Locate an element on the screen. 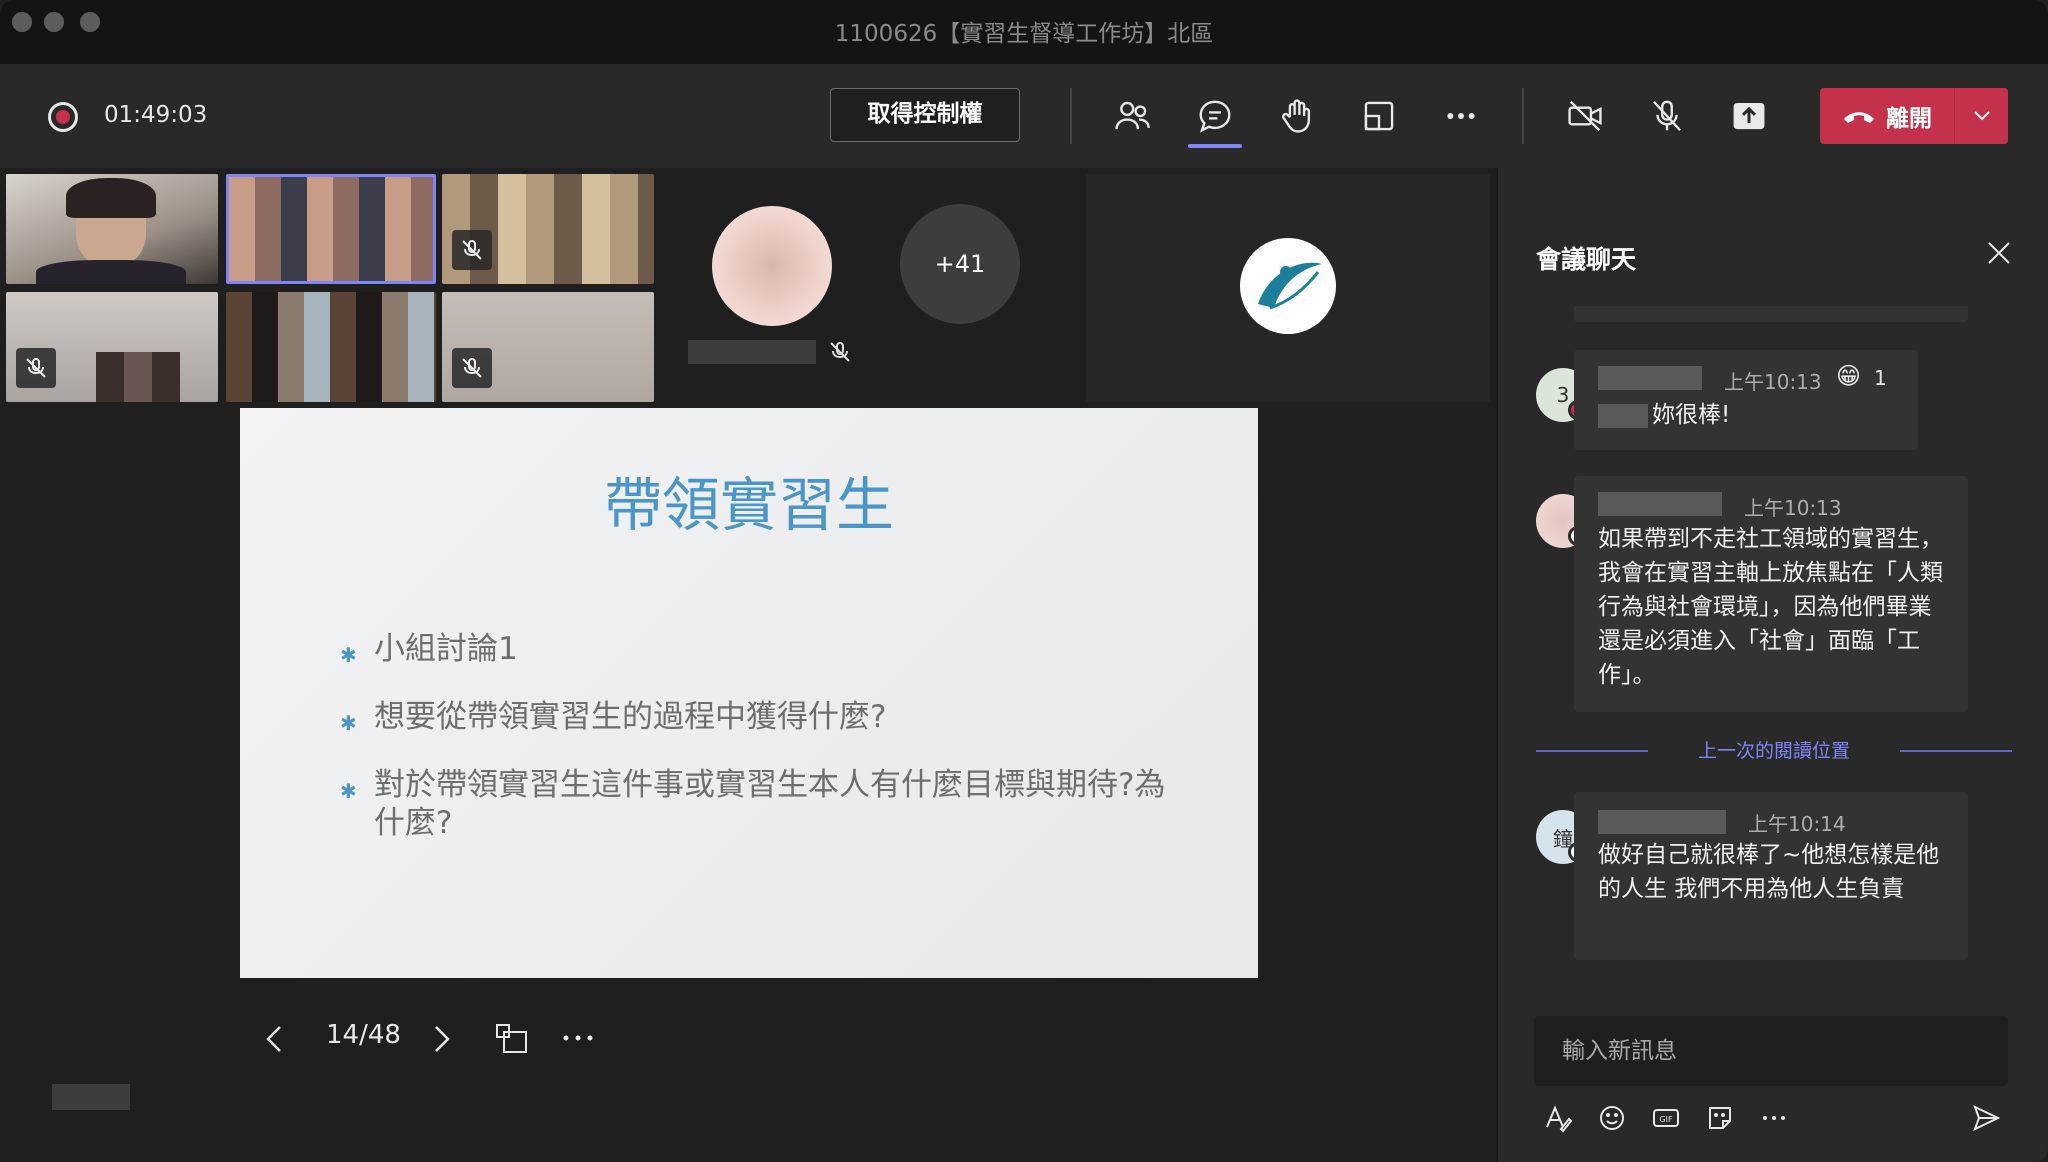 The height and width of the screenshot is (1162, 2048). meeting-timer: 01:49:03 is located at coordinates (156, 115).